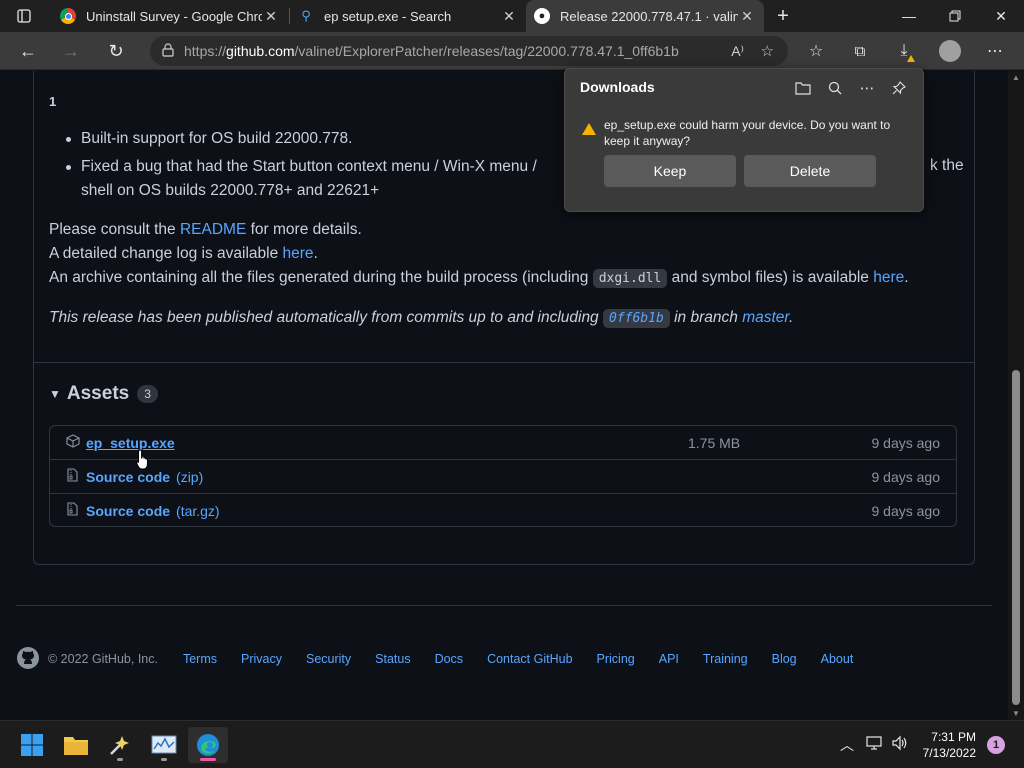 Image resolution: width=1024 pixels, height=768 pixels. Describe the element at coordinates (949, 745) in the screenshot. I see `clock: 7:31 PM 7/13/2022` at that location.